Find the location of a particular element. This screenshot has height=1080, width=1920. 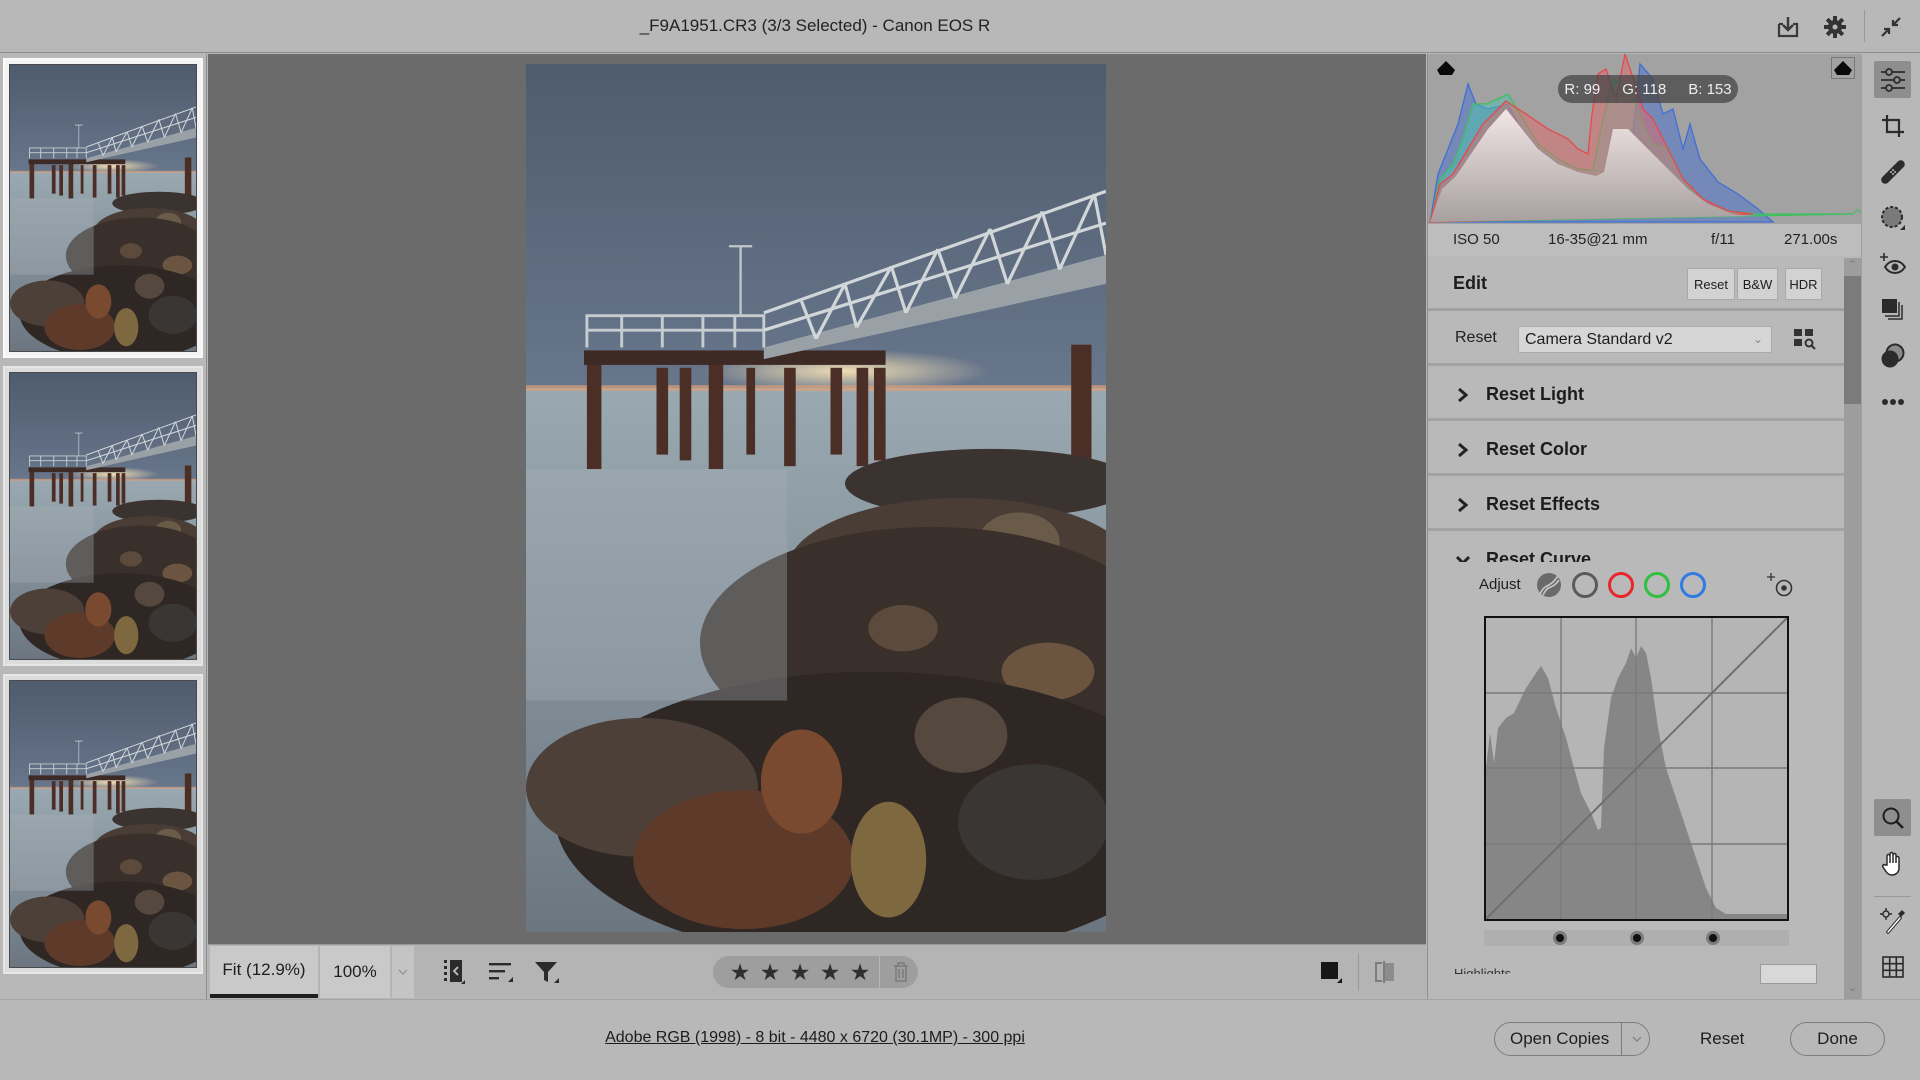

hdr-button: HDR is located at coordinates (1803, 284).